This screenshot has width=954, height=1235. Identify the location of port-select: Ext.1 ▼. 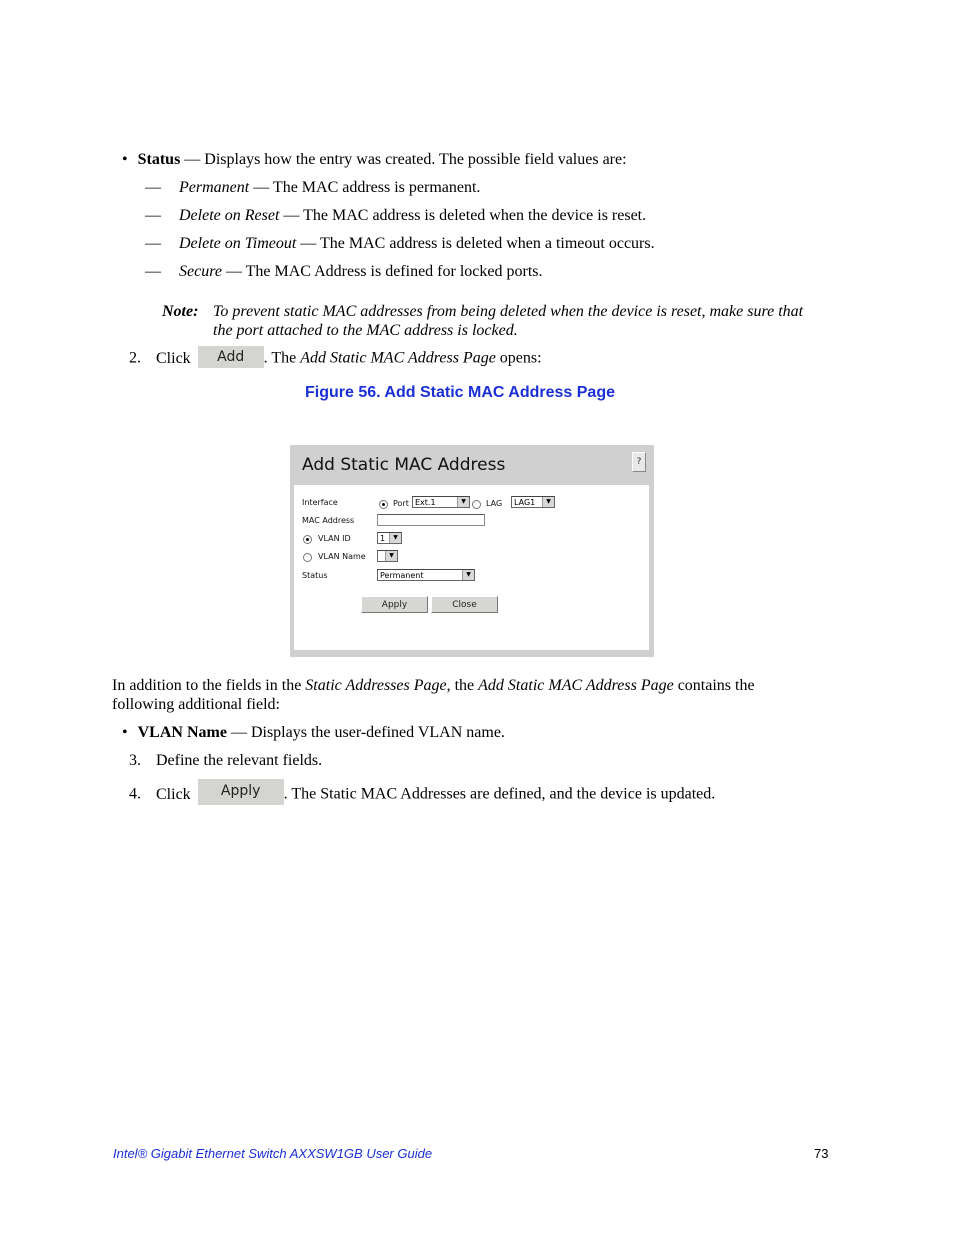
(441, 502).